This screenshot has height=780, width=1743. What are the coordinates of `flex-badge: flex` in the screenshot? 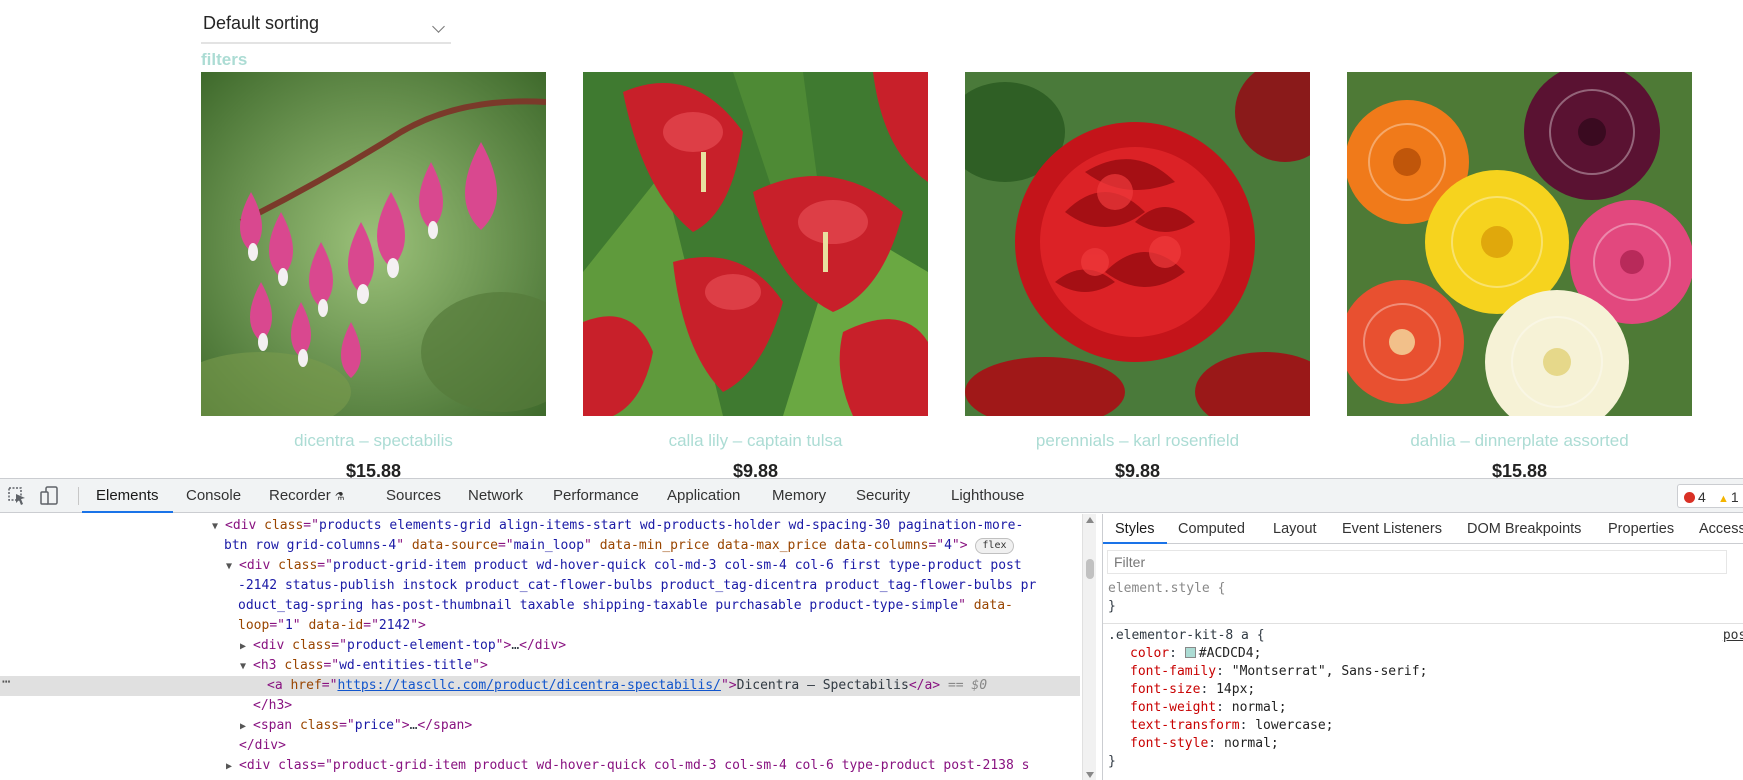 It's located at (994, 546).